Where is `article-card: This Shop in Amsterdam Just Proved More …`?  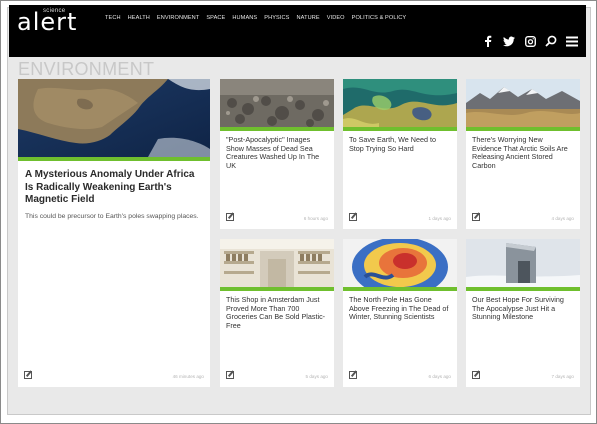 article-card: This Shop in Amsterdam Just Proved More … is located at coordinates (277, 313).